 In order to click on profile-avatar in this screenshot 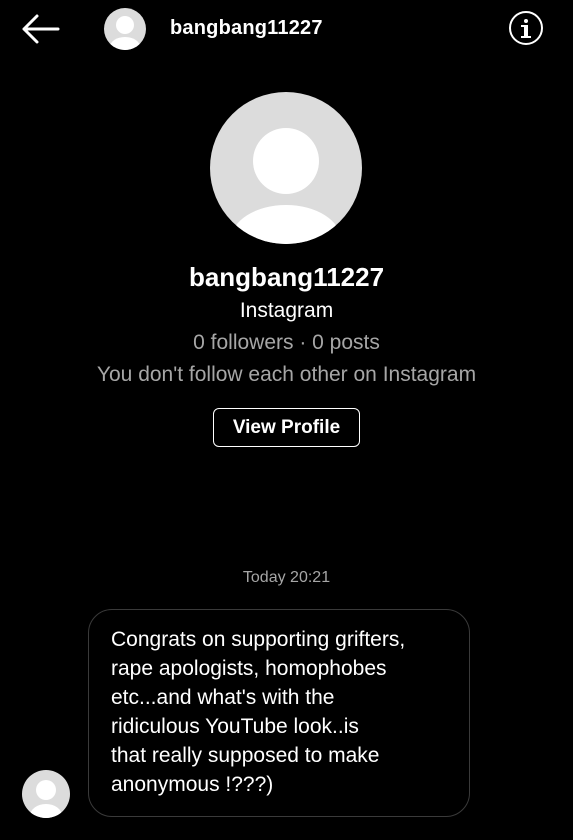, I will do `click(286, 168)`.